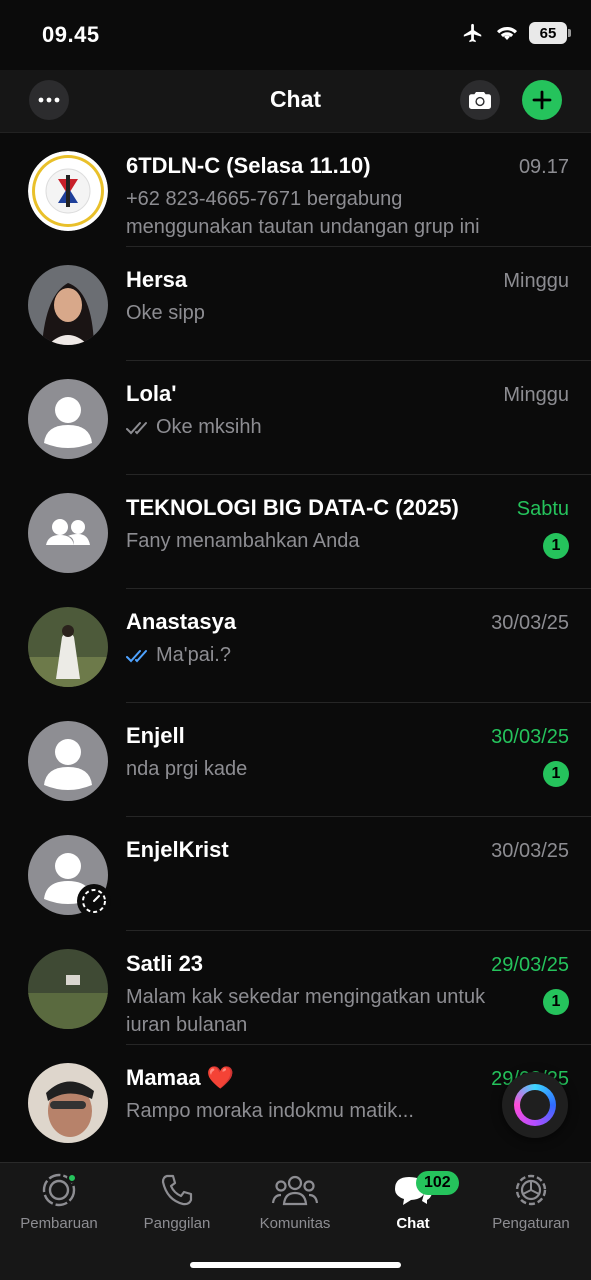 This screenshot has width=591, height=1280. Describe the element at coordinates (71, 34) in the screenshot. I see `status-time: 09.45` at that location.